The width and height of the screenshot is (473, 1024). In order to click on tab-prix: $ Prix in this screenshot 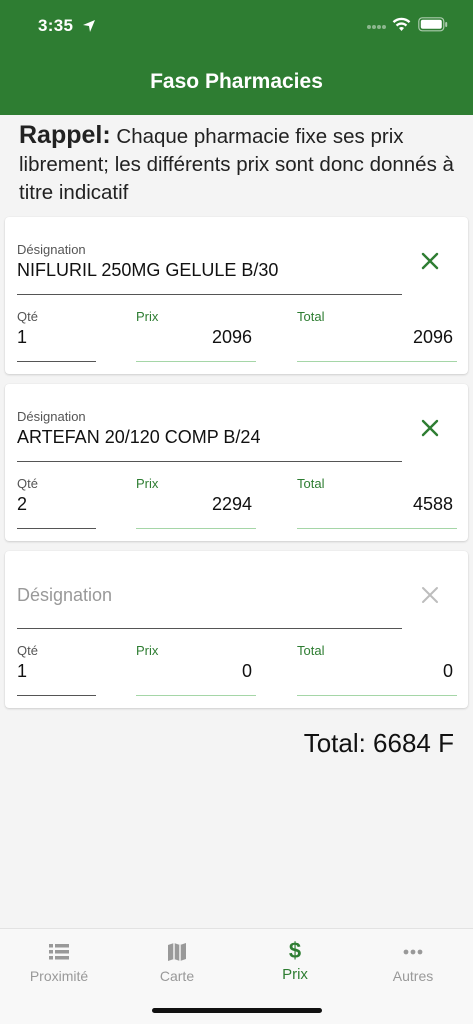, I will do `click(295, 964)`.